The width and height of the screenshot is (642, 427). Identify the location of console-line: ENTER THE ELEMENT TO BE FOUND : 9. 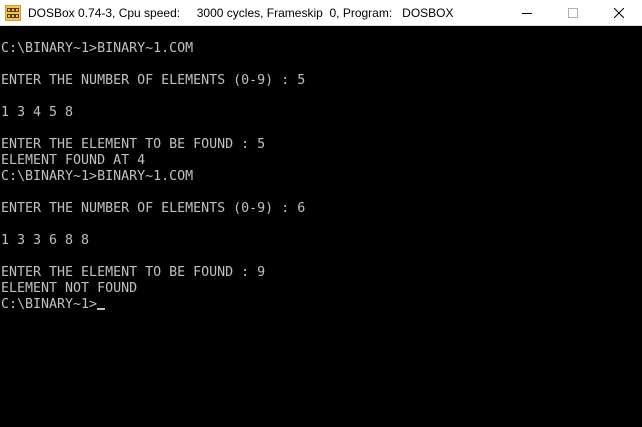
(133, 272).